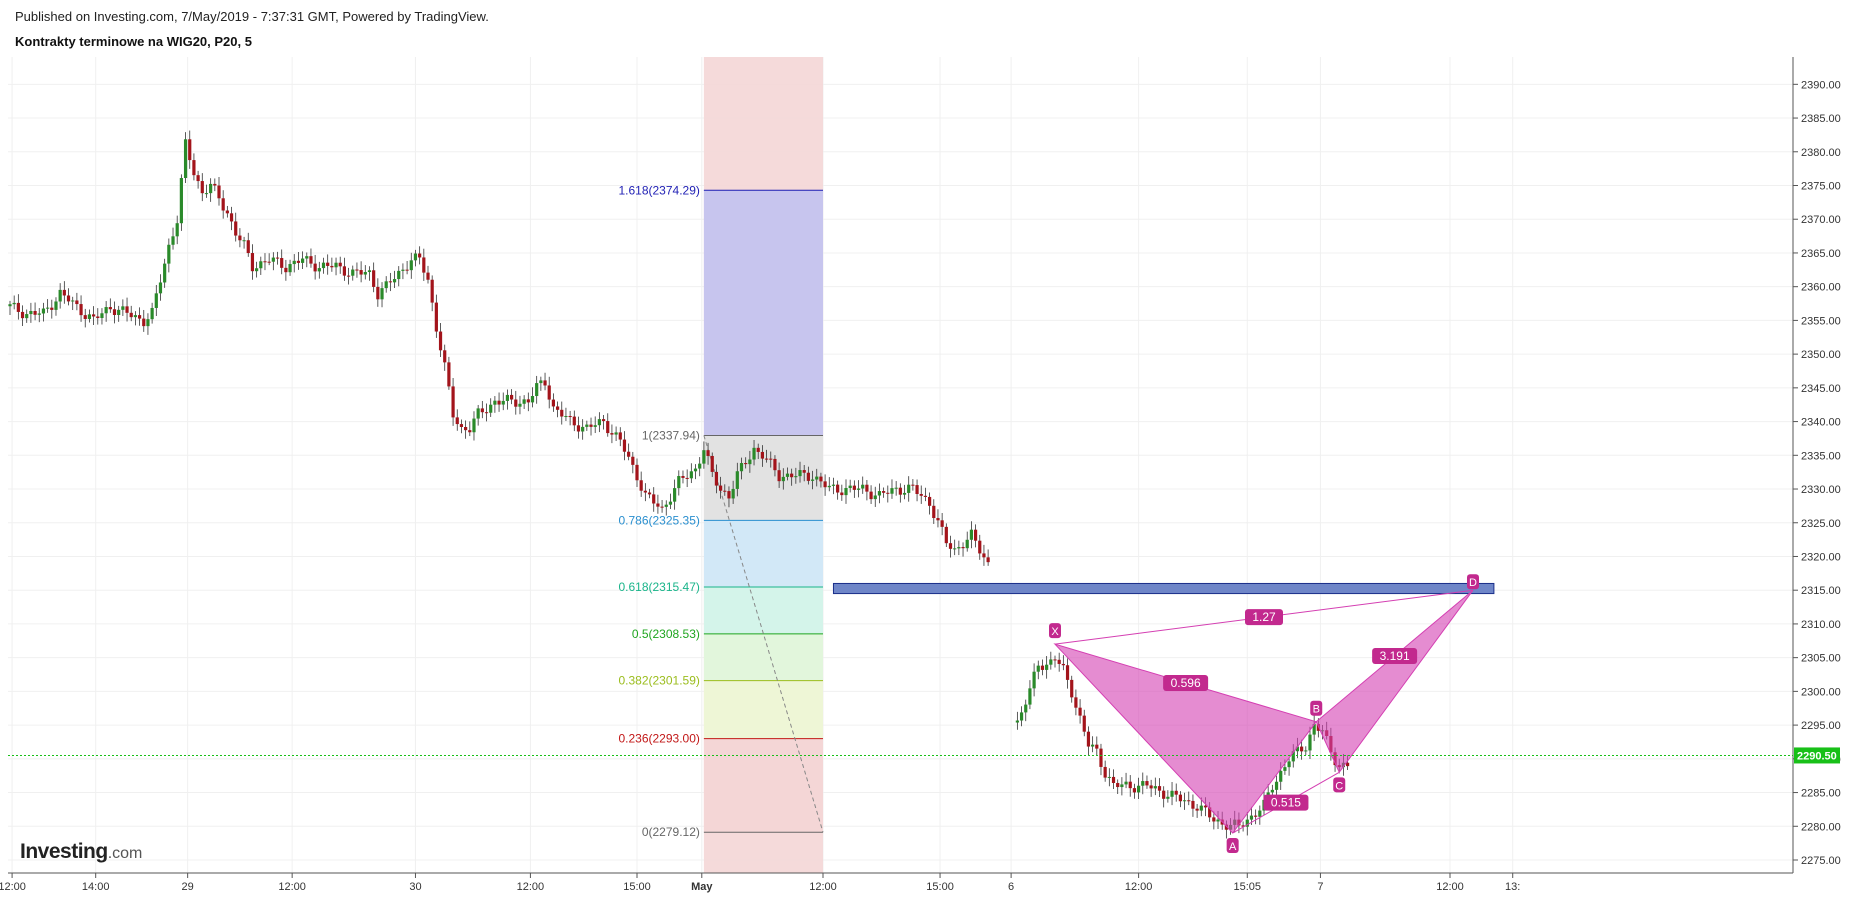 This screenshot has height=899, width=1853. I want to click on pattern-triangle-bcd, so click(1394, 681).